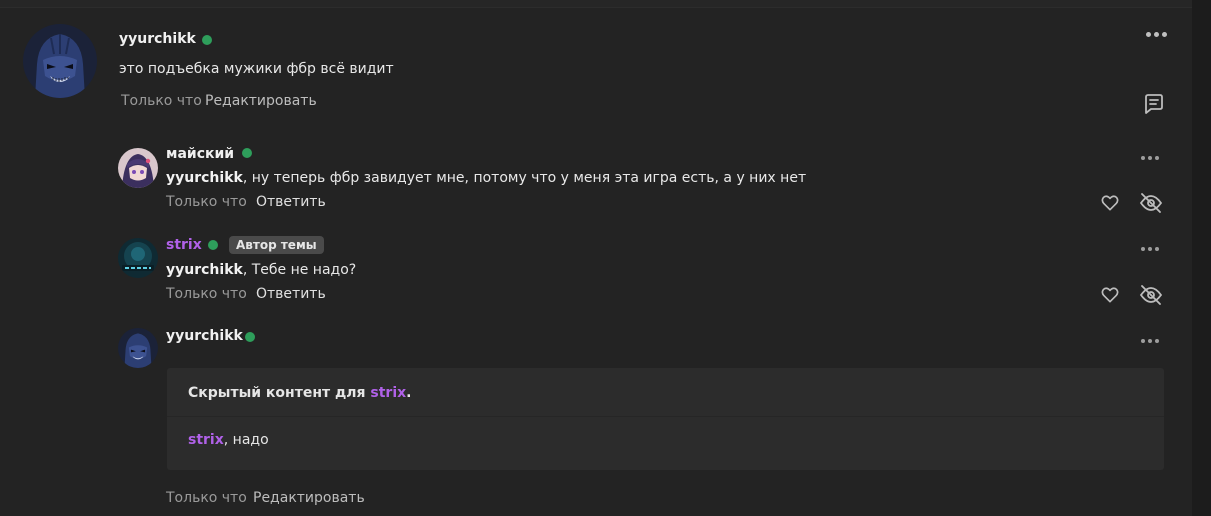 The image size is (1211, 516). Describe the element at coordinates (388, 393) in the screenshot. I see `hidden-target-link: strix` at that location.